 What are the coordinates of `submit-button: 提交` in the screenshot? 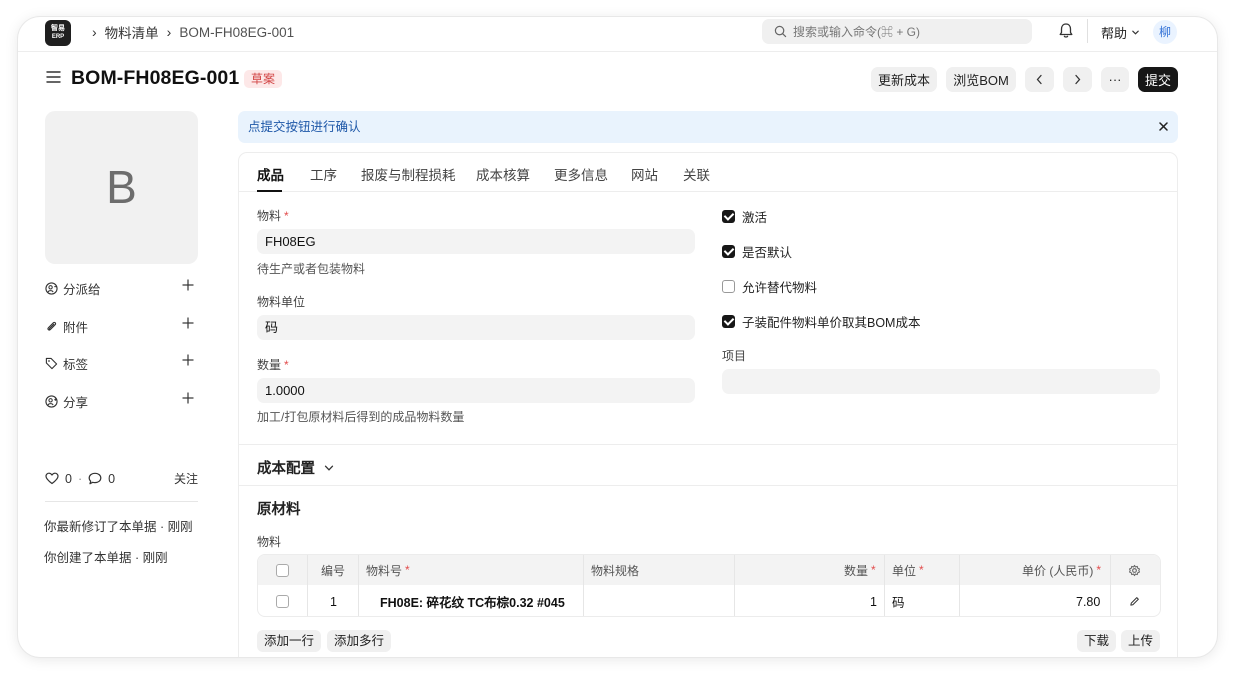 It's located at (1158, 79).